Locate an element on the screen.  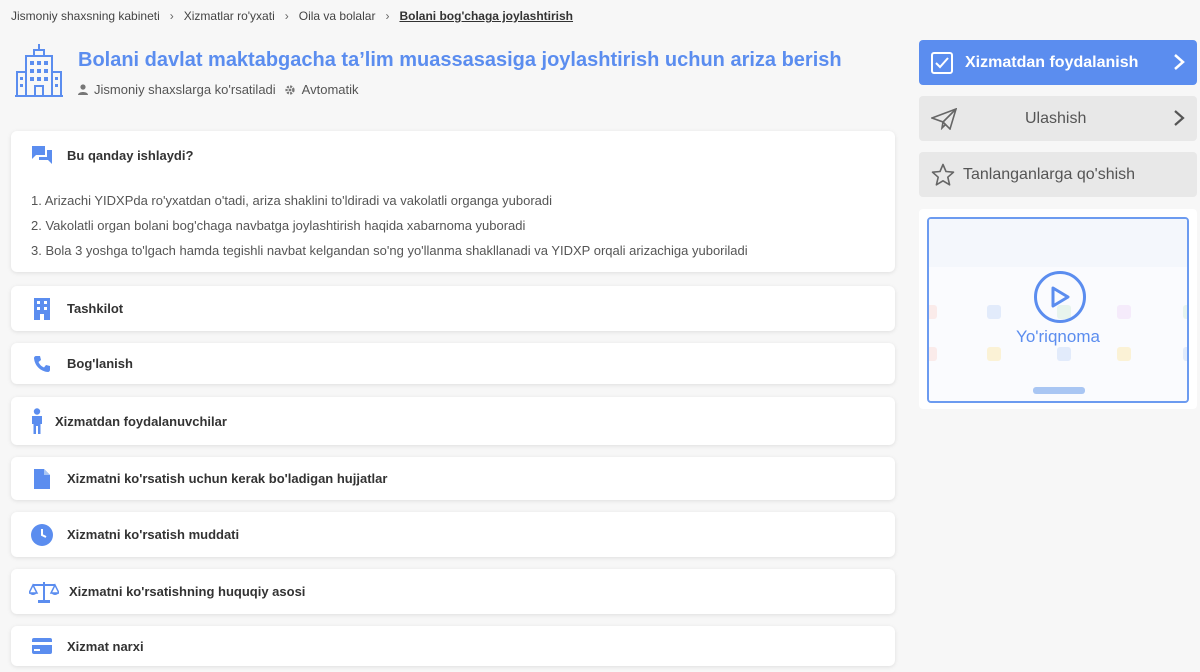
person-icon is located at coordinates (37, 421).